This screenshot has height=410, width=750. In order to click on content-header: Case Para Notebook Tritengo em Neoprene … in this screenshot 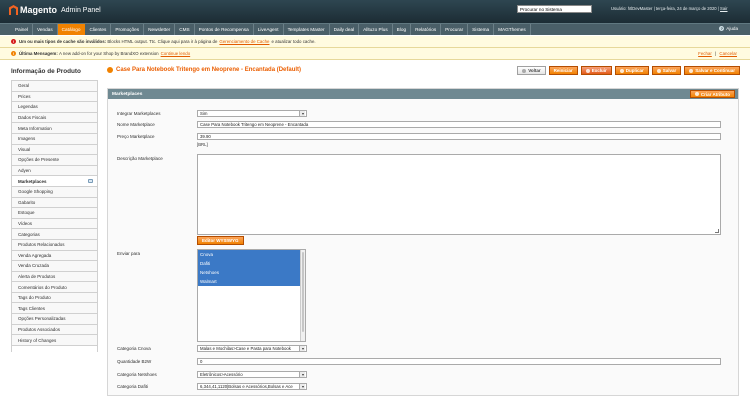, I will do `click(204, 70)`.